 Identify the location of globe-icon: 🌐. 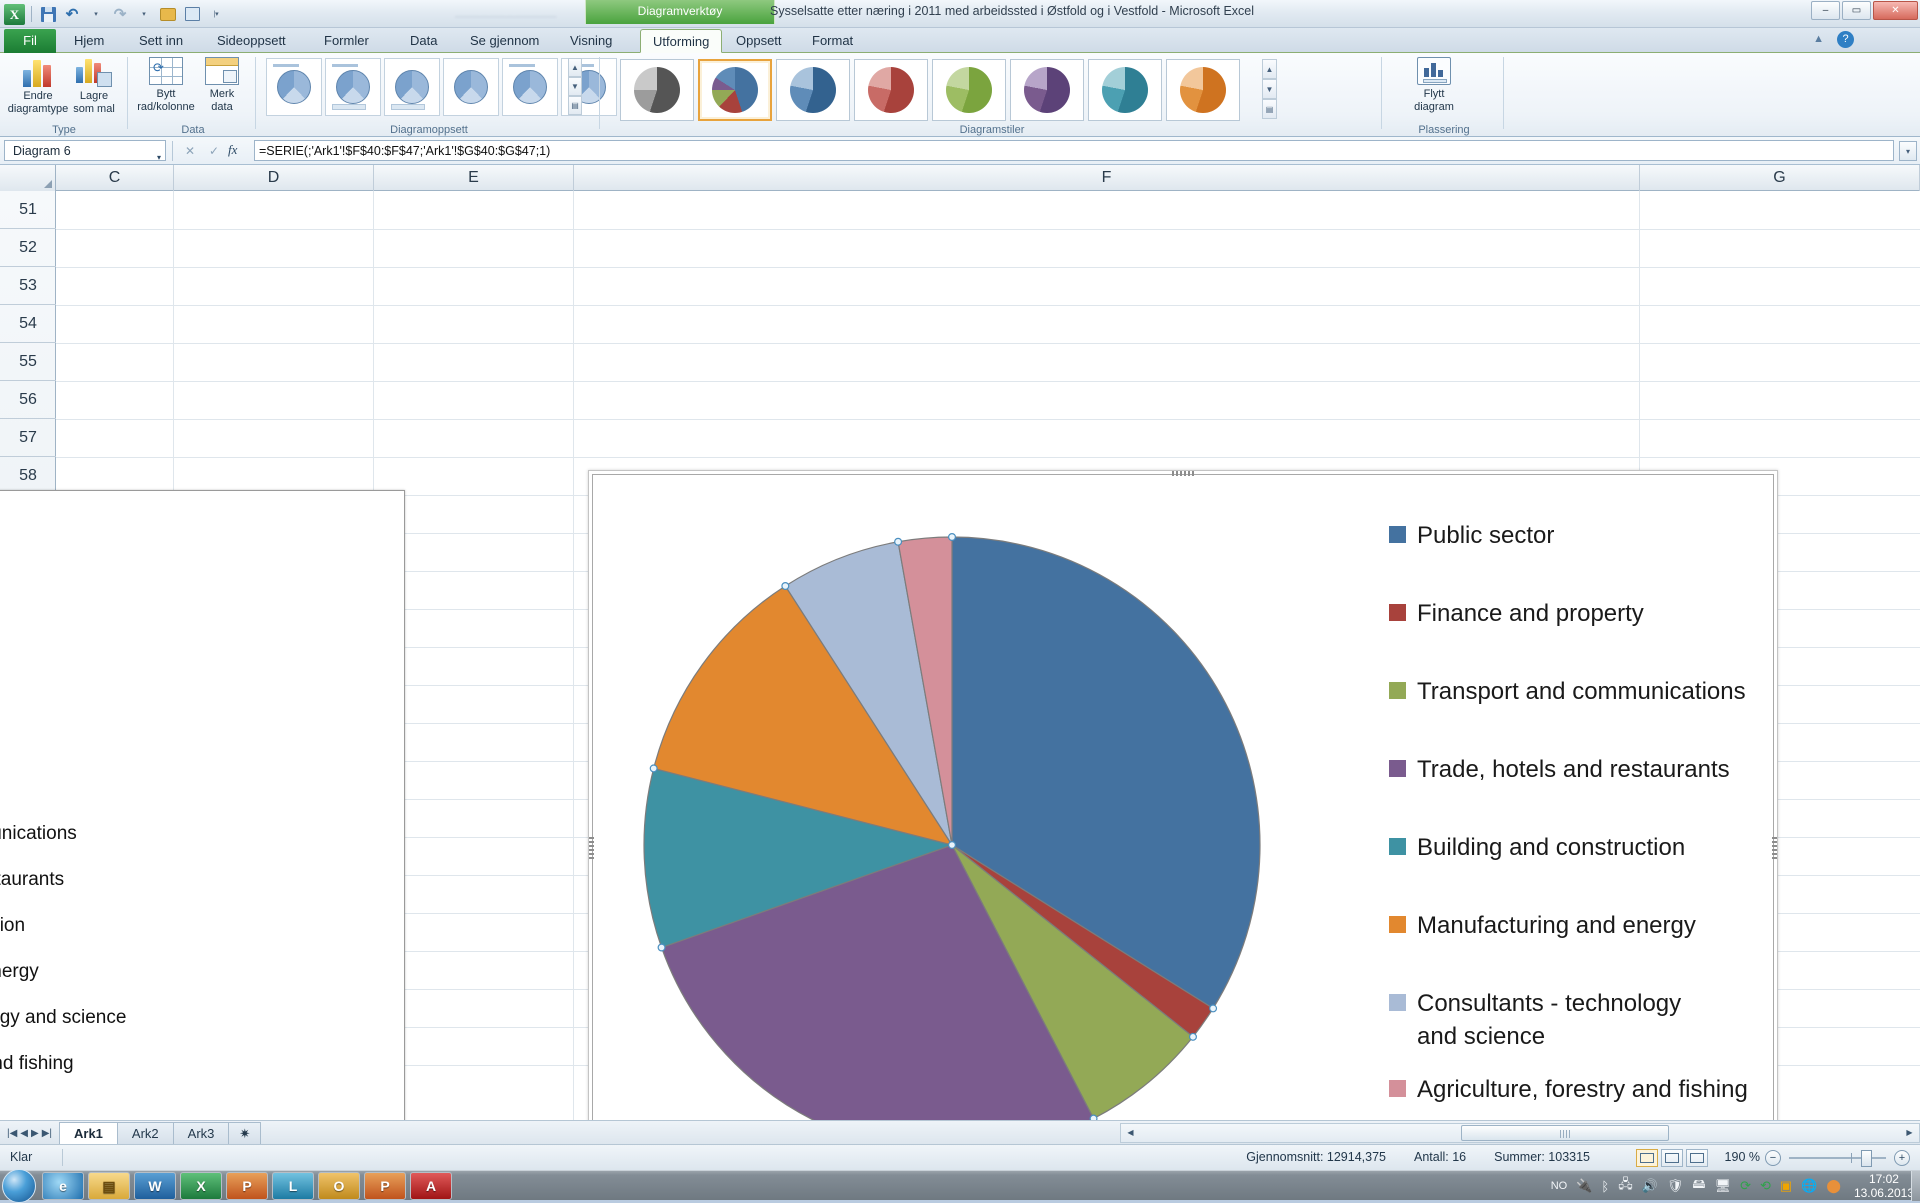
(1809, 1186).